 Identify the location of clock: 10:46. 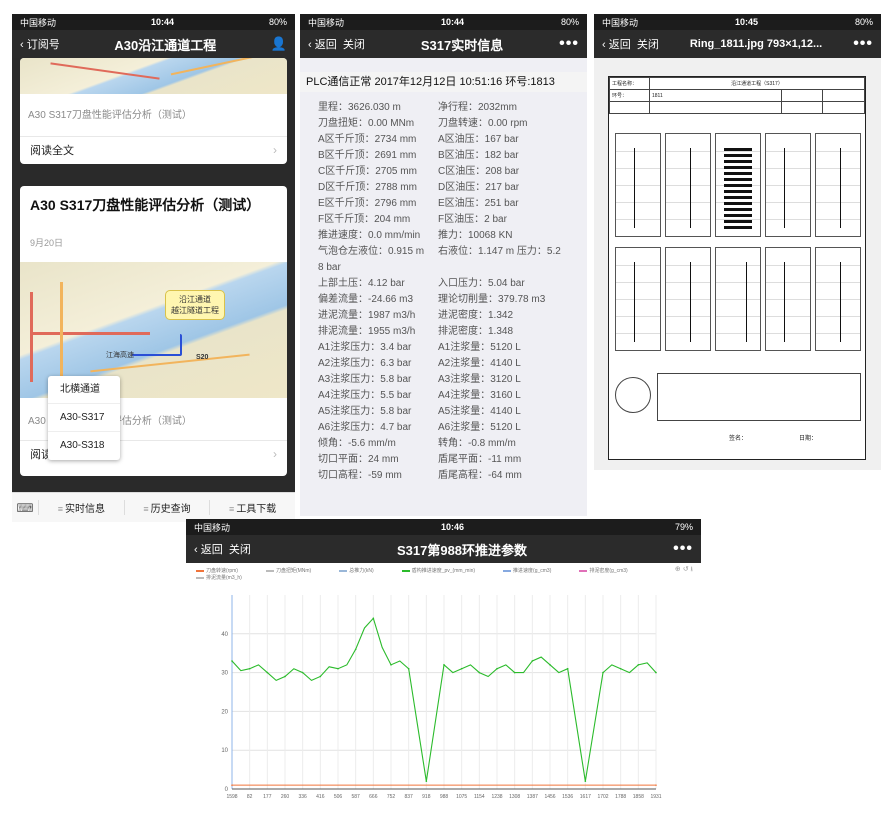
(452, 527).